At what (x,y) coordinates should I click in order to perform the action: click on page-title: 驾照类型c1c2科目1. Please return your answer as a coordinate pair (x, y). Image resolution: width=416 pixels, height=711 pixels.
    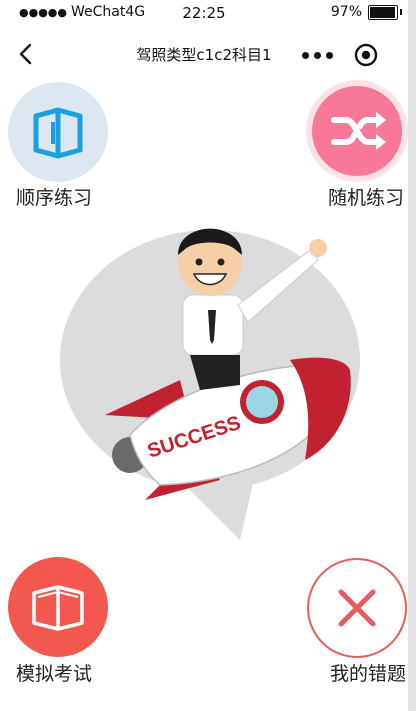
    Looking at the image, I should click on (204, 55).